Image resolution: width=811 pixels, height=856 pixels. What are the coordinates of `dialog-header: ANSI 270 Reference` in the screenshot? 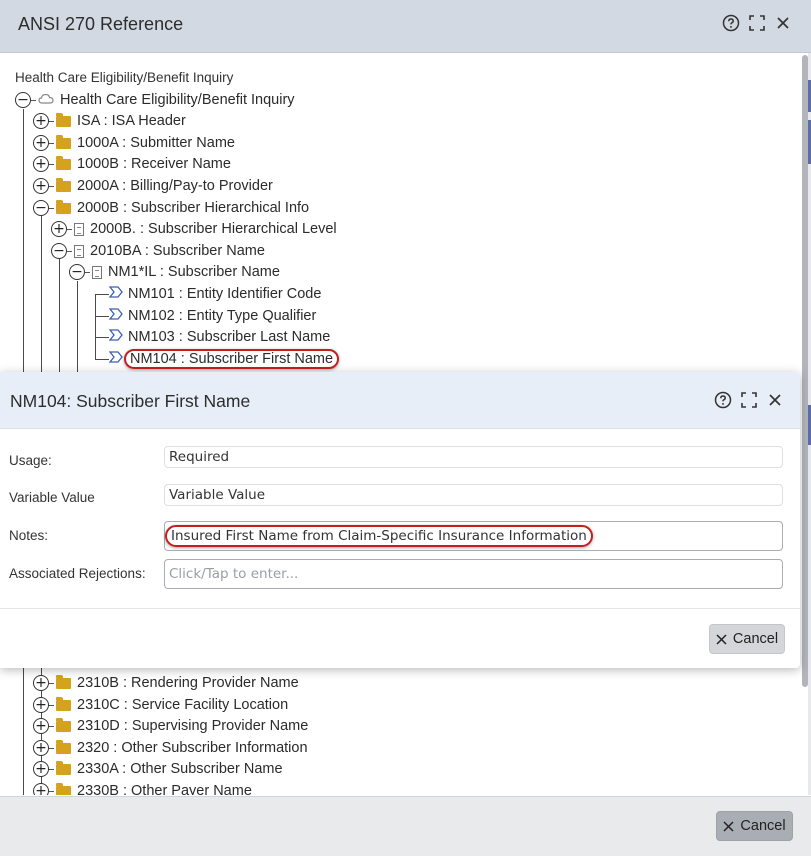 It's located at (405, 26).